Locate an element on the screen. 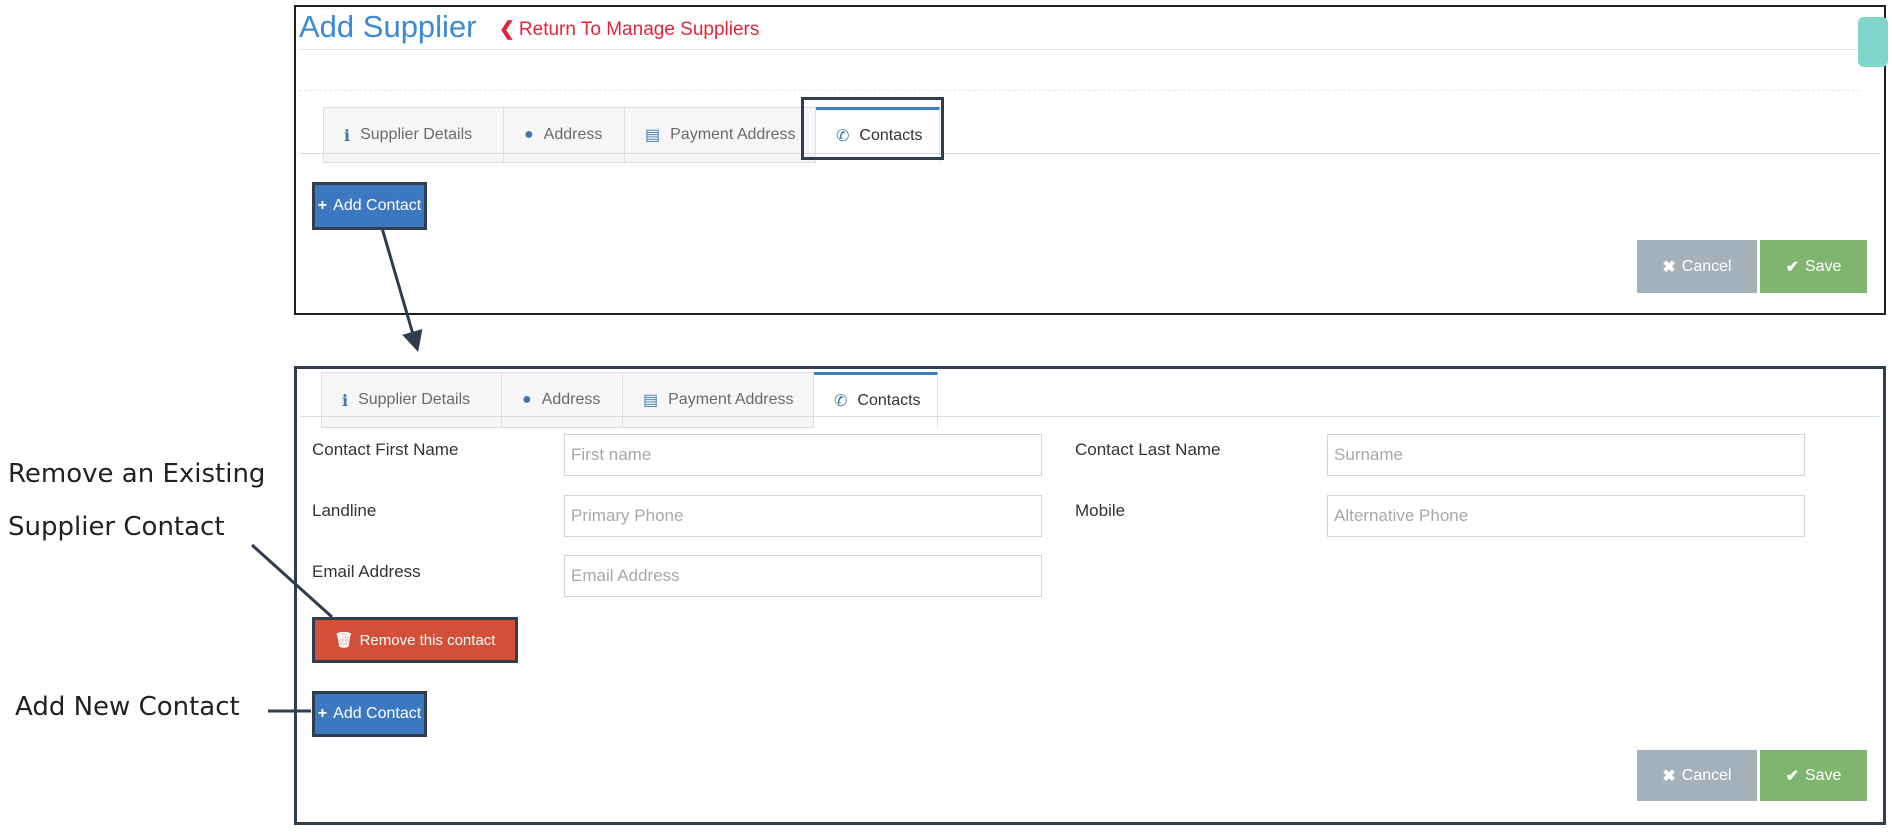 This screenshot has height=832, width=1892. annotation-add-new-contact: Add New Contact is located at coordinates (127, 707).